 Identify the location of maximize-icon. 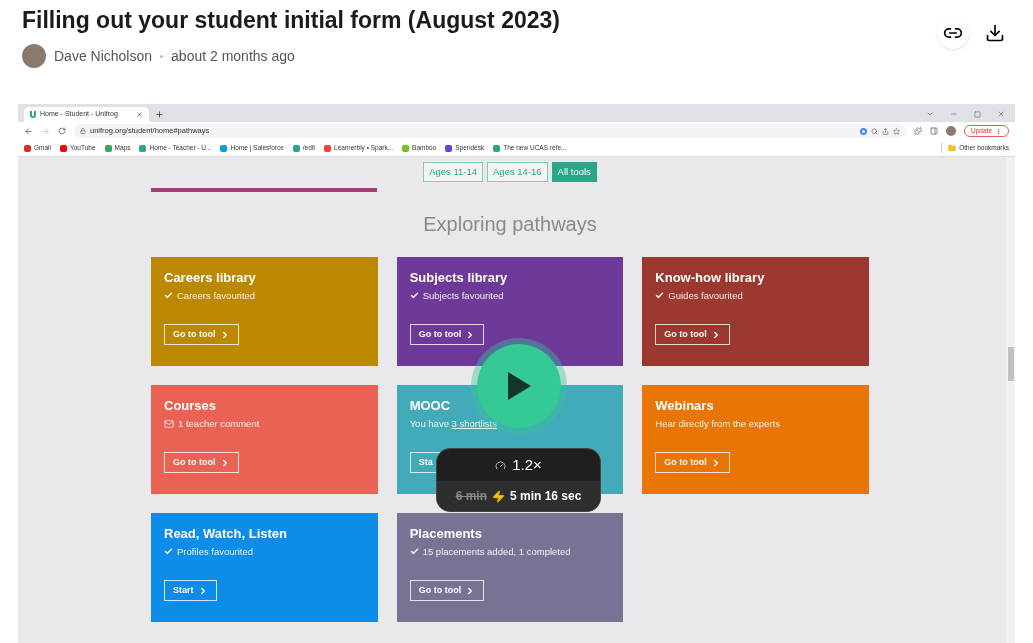
(977, 114).